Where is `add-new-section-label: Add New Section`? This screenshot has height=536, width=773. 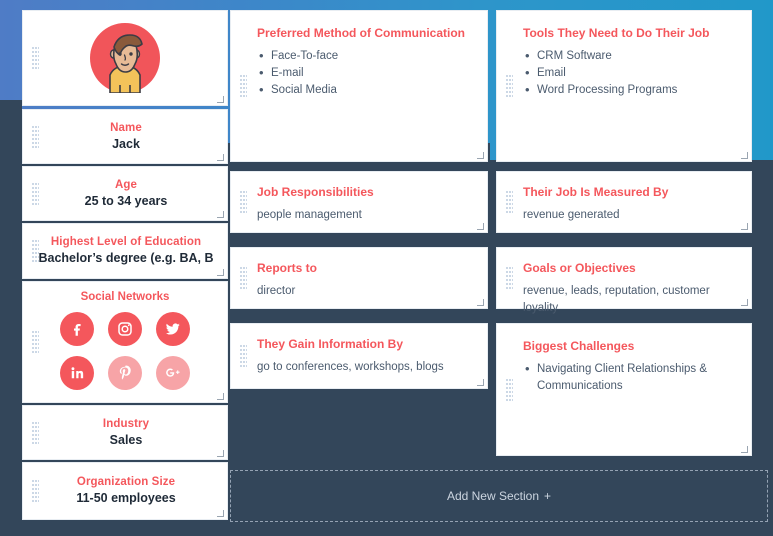
add-new-section-label: Add New Section is located at coordinates (493, 496).